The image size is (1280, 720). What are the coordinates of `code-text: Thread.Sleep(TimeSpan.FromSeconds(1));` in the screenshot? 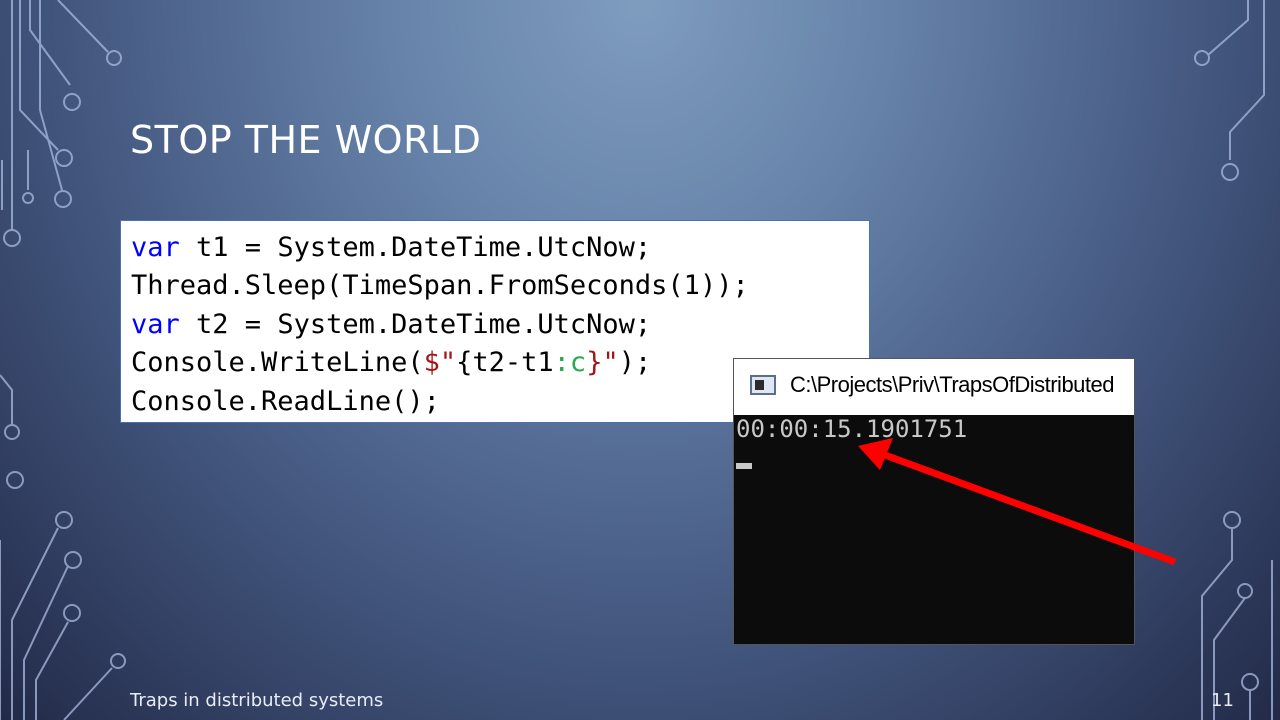 It's located at (440, 286).